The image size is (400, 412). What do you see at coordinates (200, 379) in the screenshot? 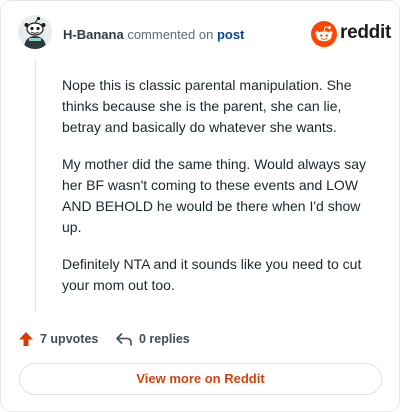
I see `view-more-button: View more on Reddit` at bounding box center [200, 379].